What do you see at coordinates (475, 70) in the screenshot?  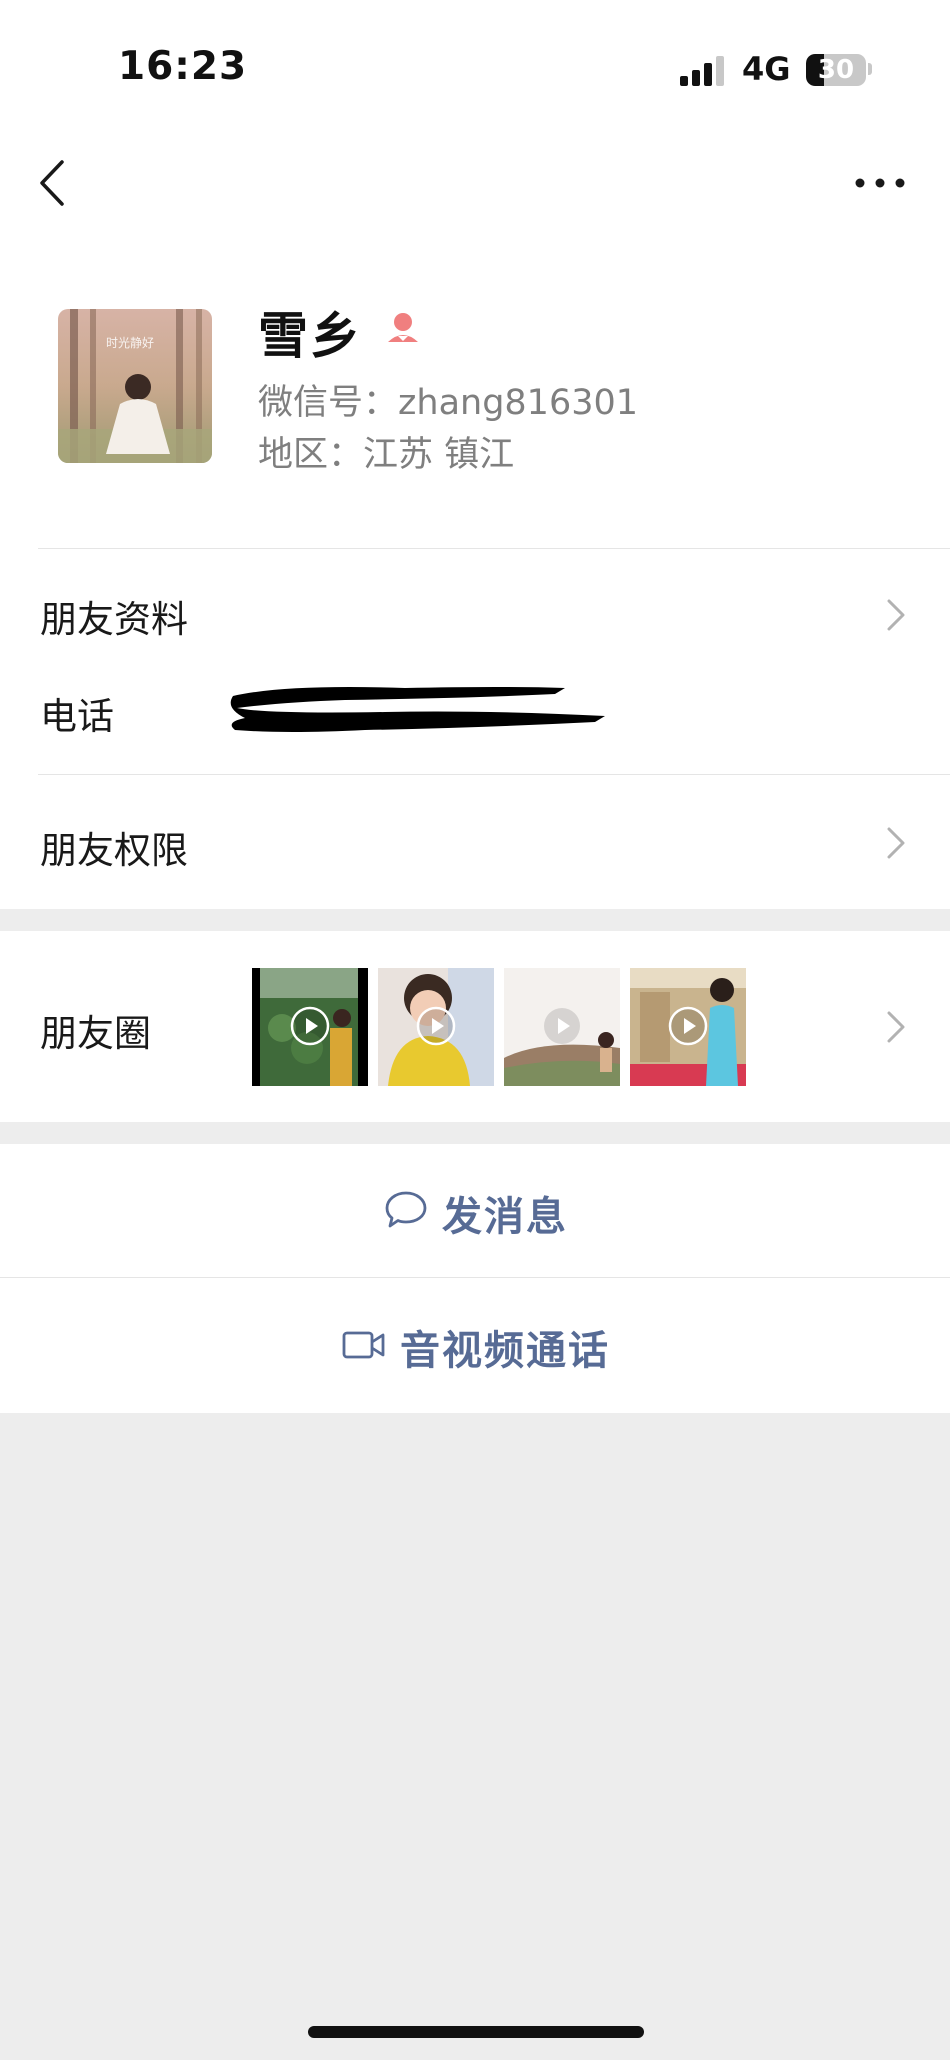 I see `status-bar: 16:23 4G 30` at bounding box center [475, 70].